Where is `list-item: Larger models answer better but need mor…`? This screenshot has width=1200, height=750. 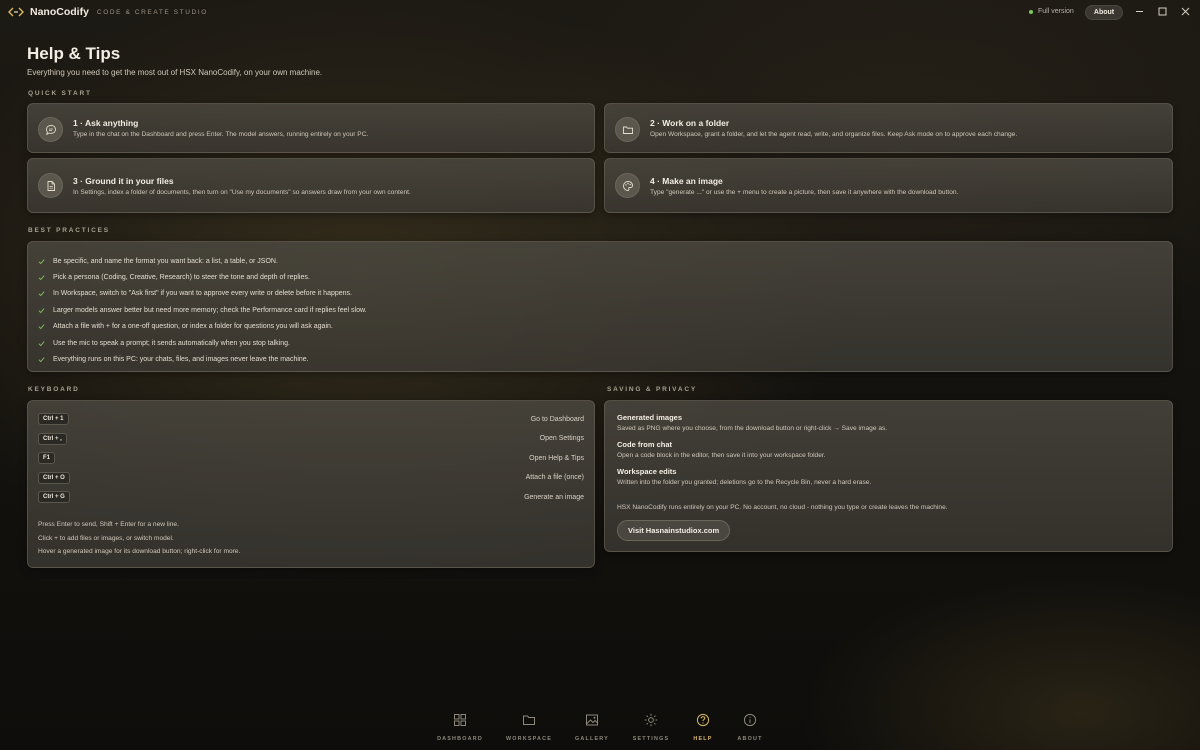
list-item: Larger models answer better but need mor… is located at coordinates (202, 310).